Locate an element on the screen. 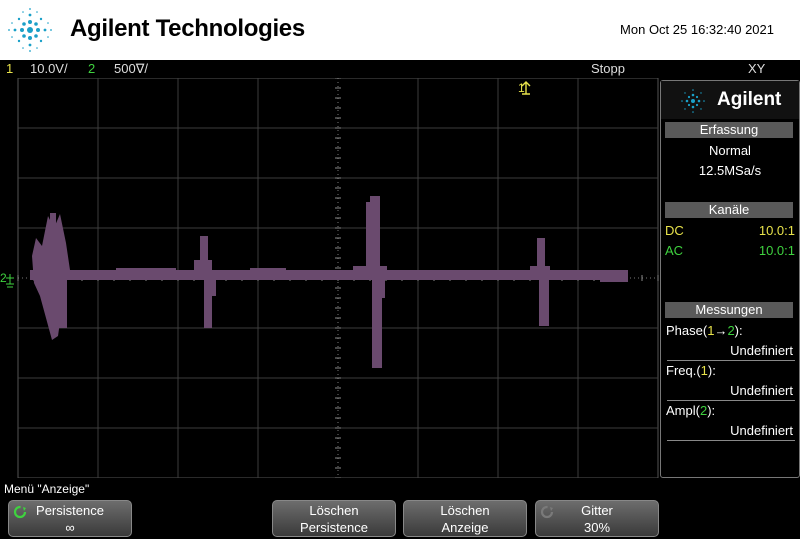 This screenshot has width=800, height=539. measurement-phase-value: Undefiniert is located at coordinates (761, 350).